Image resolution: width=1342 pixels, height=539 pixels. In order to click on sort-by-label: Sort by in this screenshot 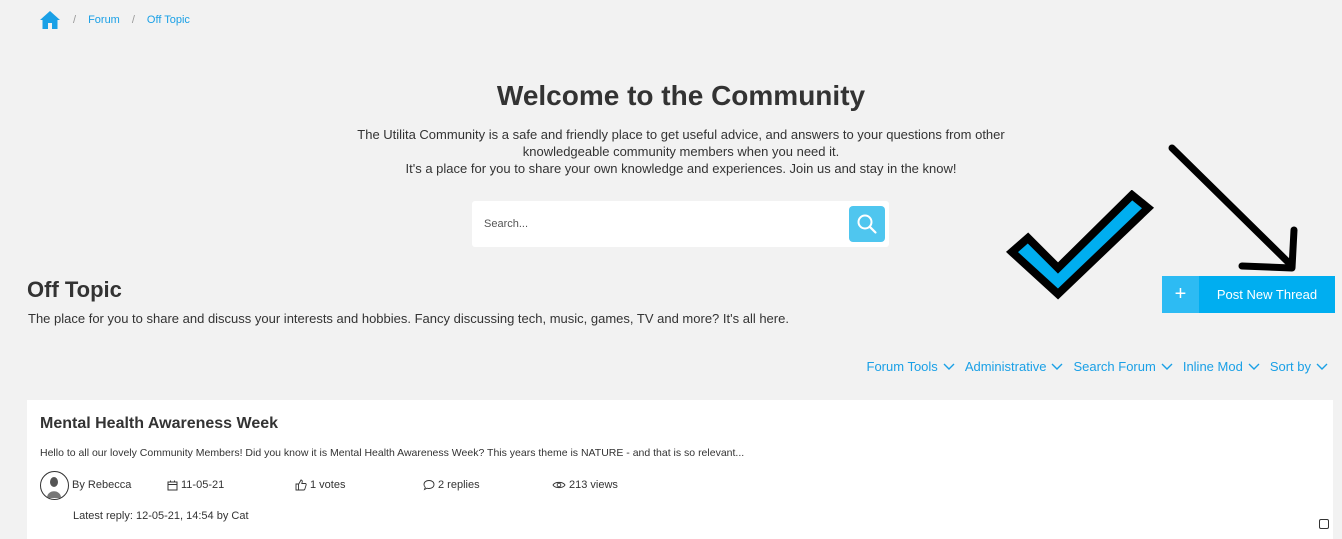, I will do `click(1290, 366)`.